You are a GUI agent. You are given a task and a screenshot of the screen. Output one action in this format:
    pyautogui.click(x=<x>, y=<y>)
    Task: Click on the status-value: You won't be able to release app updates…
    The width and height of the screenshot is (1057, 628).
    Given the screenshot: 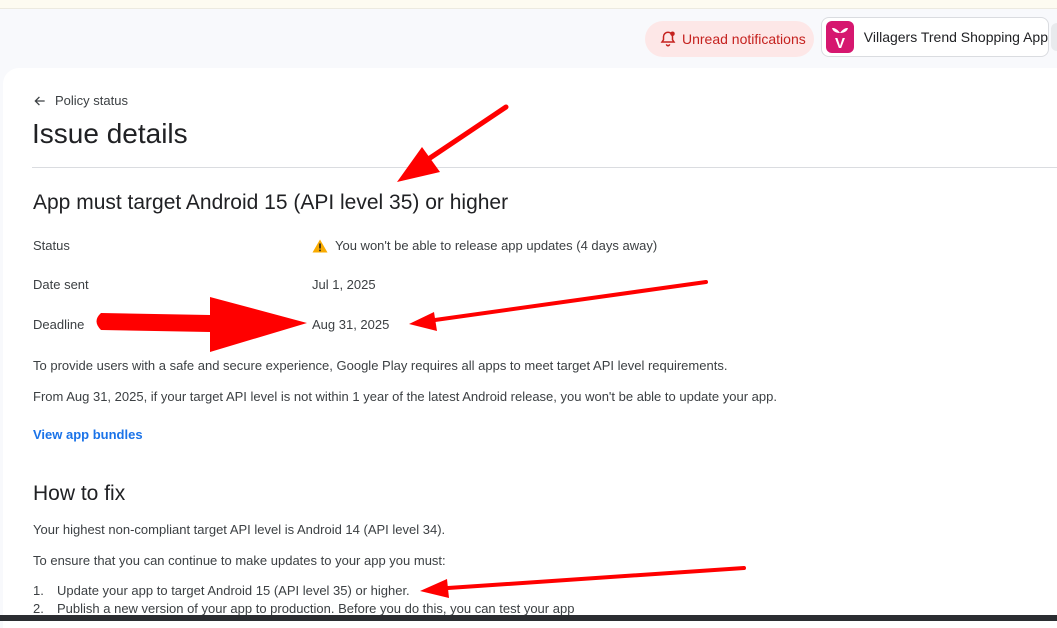 What is the action you would take?
    pyautogui.click(x=484, y=245)
    